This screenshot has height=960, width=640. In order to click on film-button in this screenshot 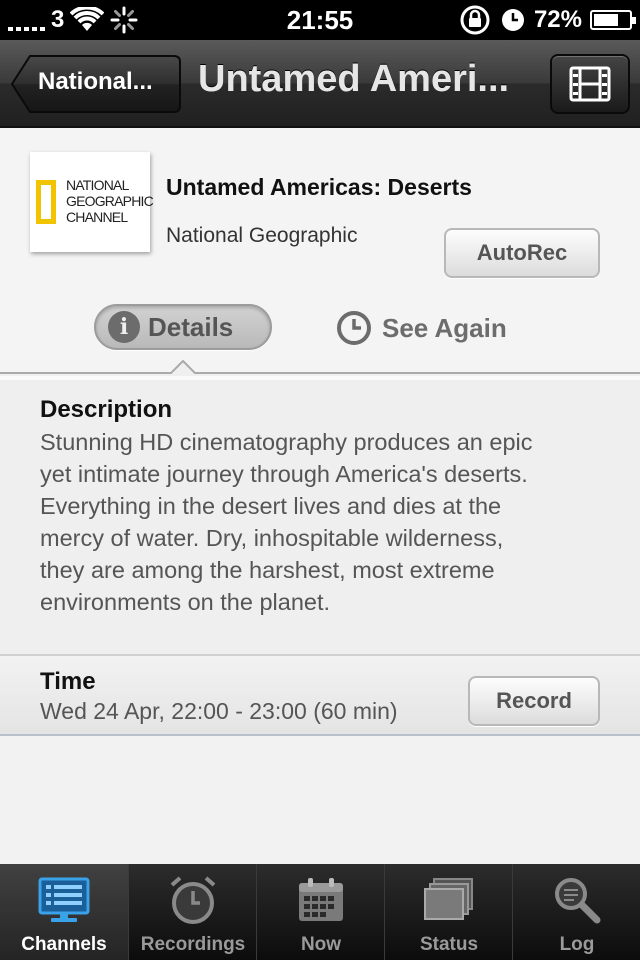, I will do `click(590, 84)`.